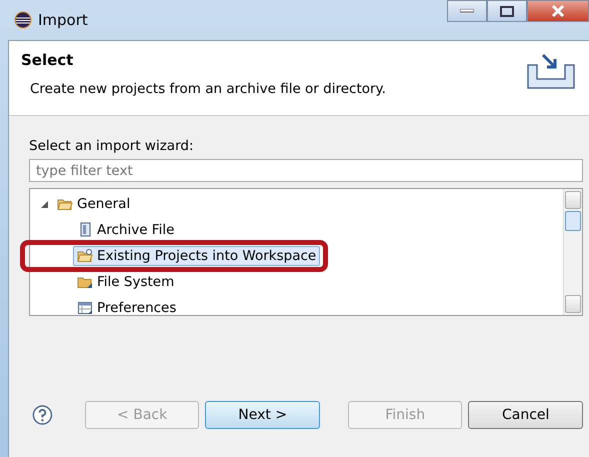  What do you see at coordinates (525, 415) in the screenshot?
I see `wizard-button: Cancel` at bounding box center [525, 415].